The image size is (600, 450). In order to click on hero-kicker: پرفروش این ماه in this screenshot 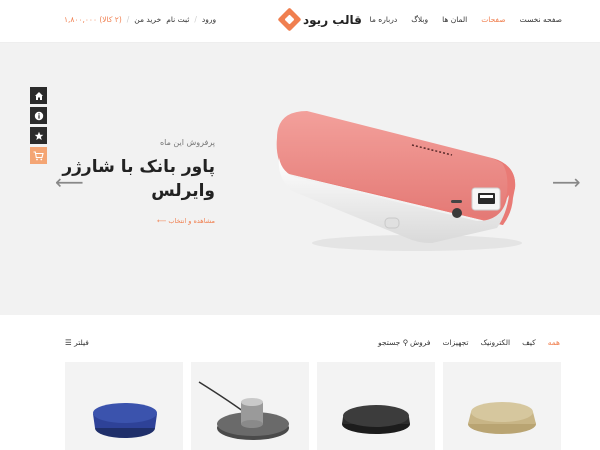, I will do `click(187, 142)`.